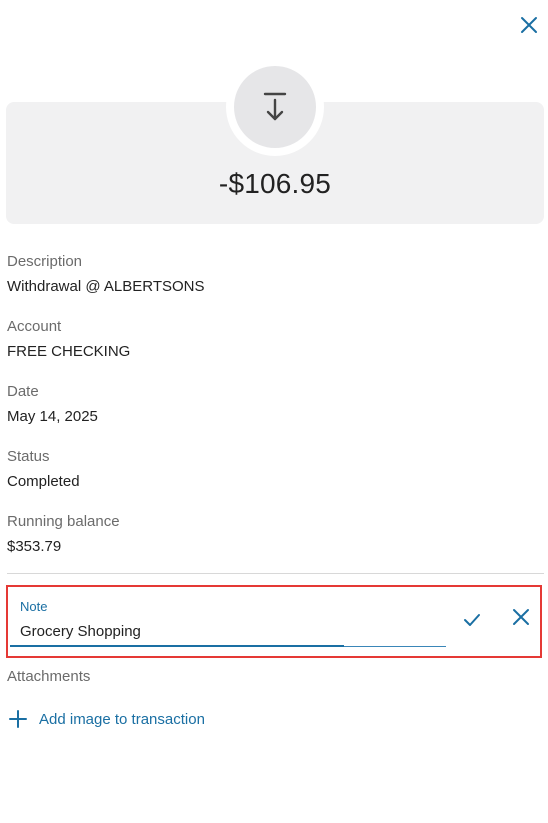  I want to click on date-value: May 14, 2025, so click(52, 416).